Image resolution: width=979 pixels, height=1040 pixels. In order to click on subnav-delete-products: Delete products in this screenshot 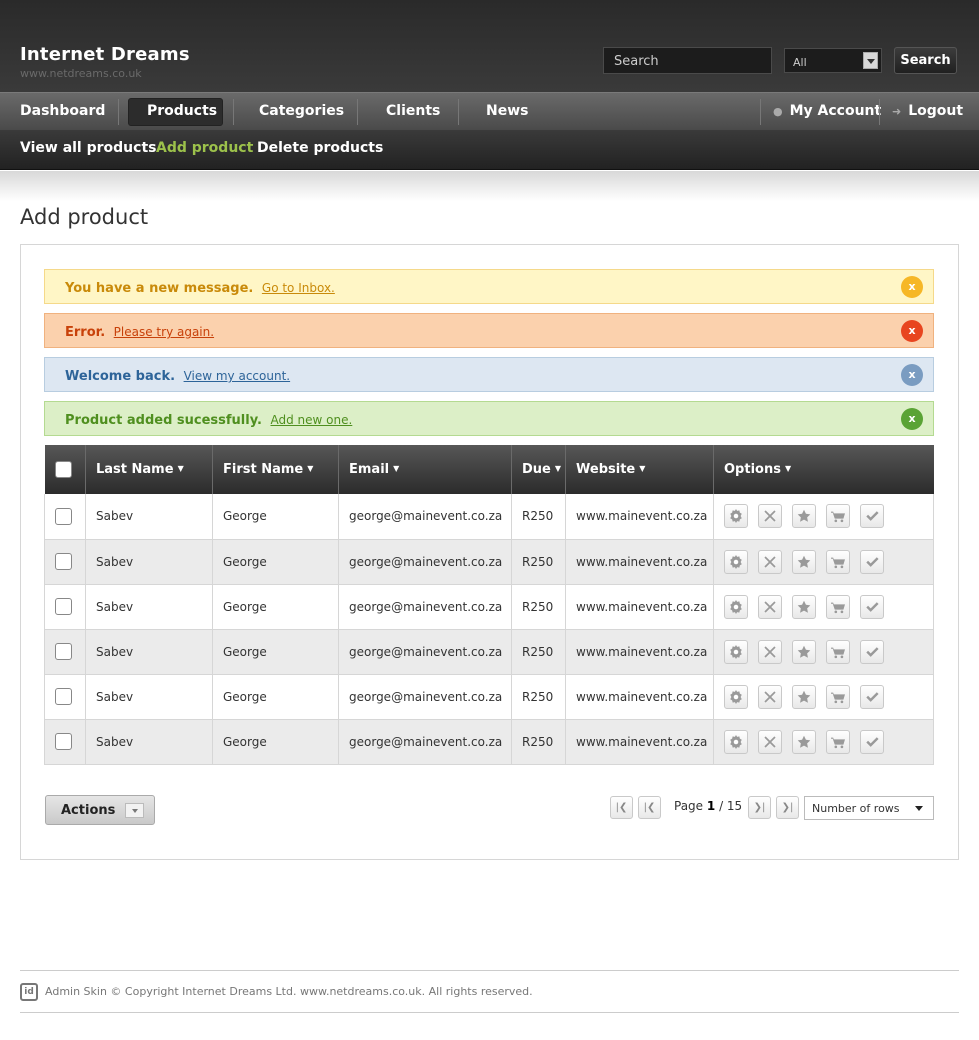, I will do `click(320, 149)`.